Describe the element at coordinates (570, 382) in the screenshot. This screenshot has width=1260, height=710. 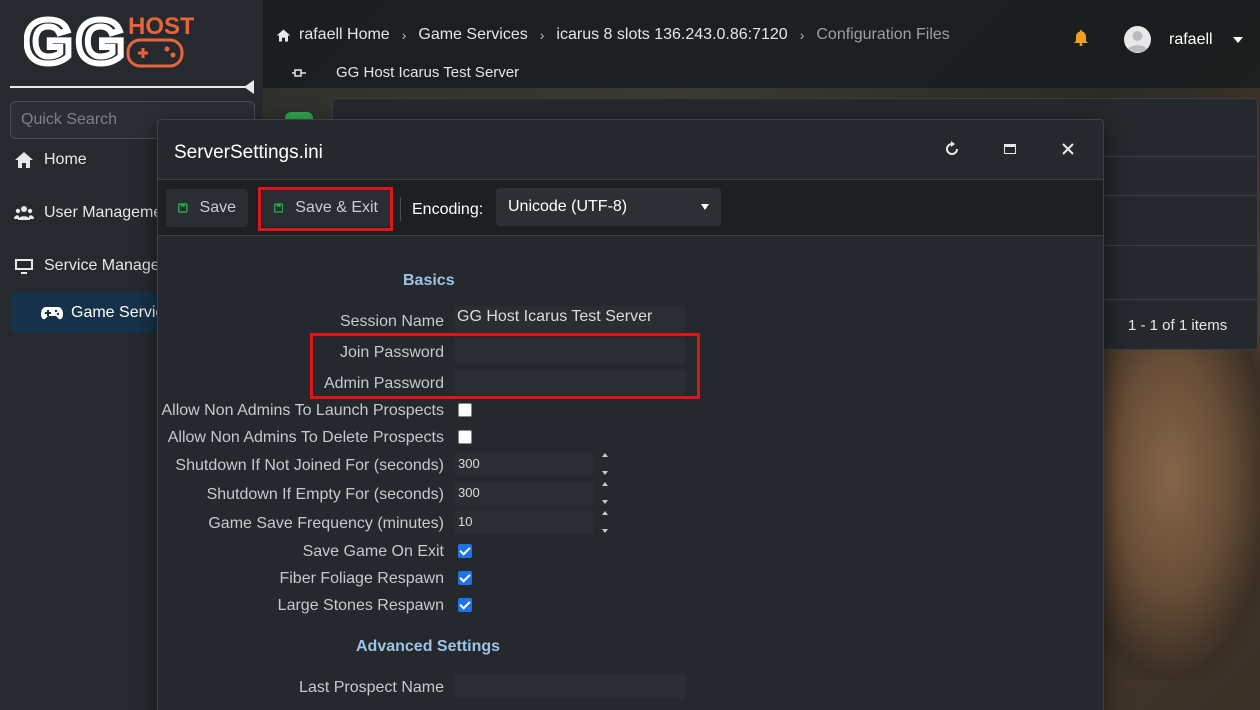
I see `admin-password-input` at that location.